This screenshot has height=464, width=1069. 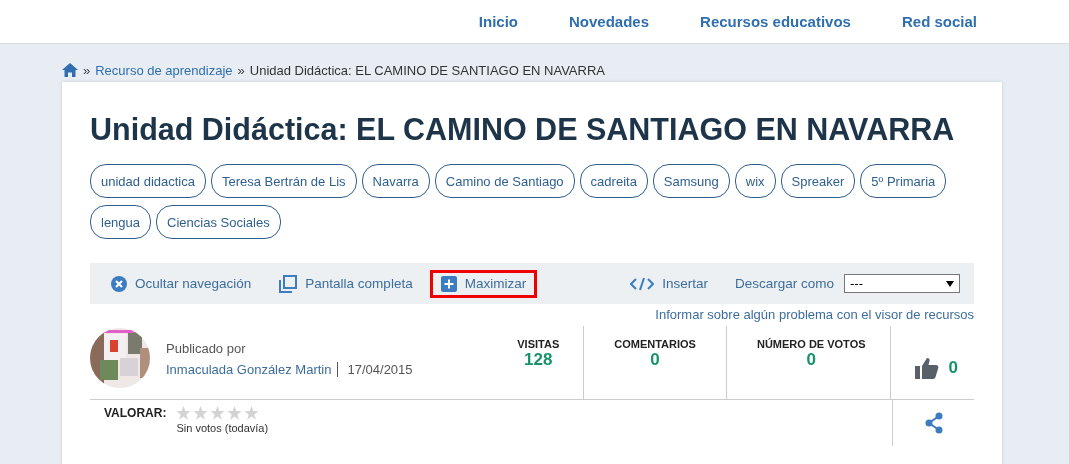 What do you see at coordinates (119, 283) in the screenshot?
I see `close-icon` at bounding box center [119, 283].